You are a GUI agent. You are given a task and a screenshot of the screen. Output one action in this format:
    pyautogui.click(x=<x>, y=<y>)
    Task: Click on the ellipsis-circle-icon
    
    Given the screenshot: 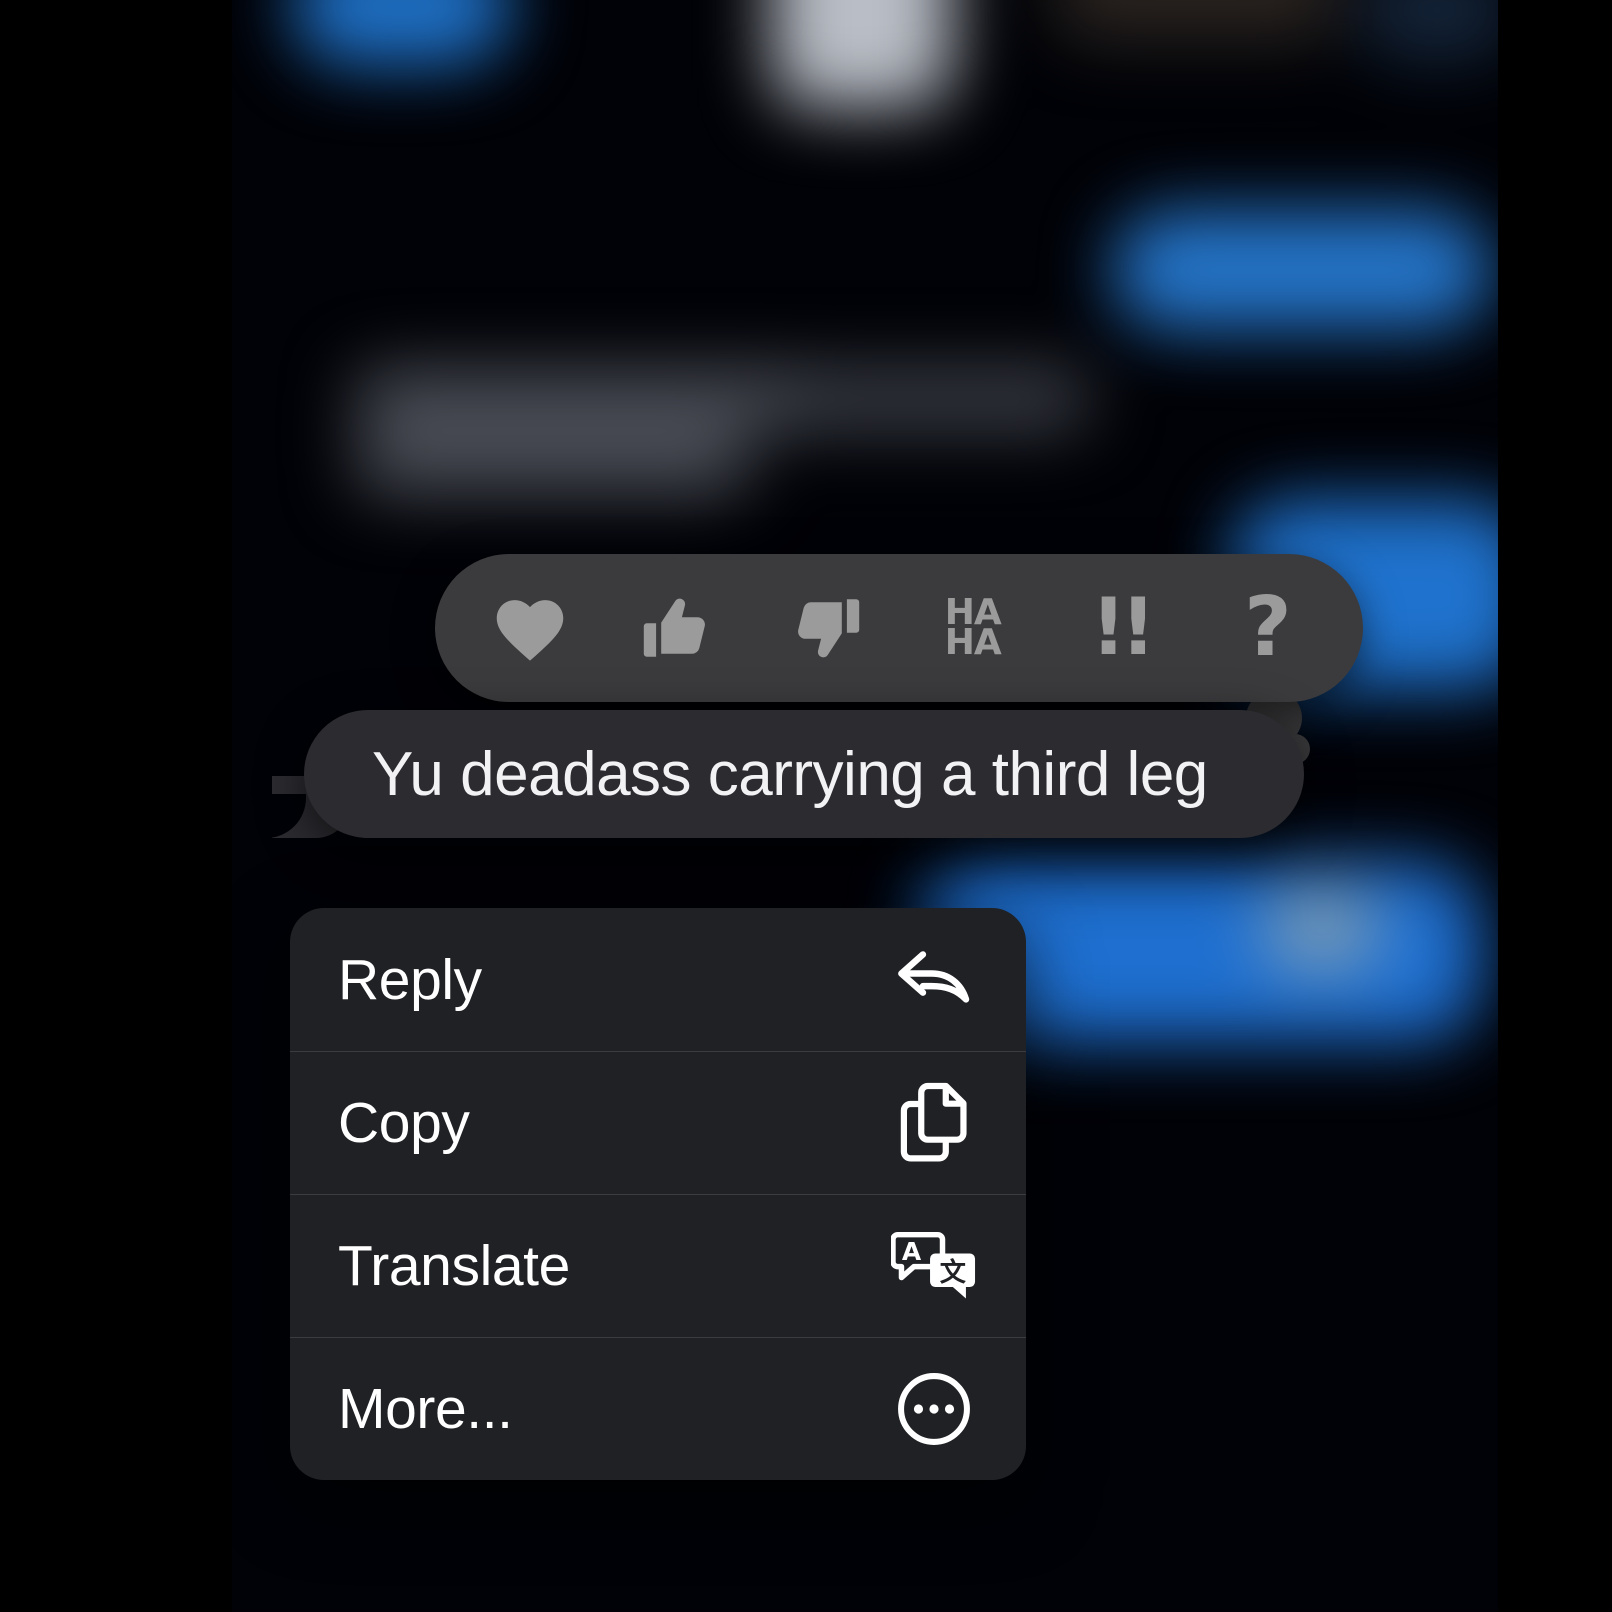 What is the action you would take?
    pyautogui.click(x=934, y=1409)
    